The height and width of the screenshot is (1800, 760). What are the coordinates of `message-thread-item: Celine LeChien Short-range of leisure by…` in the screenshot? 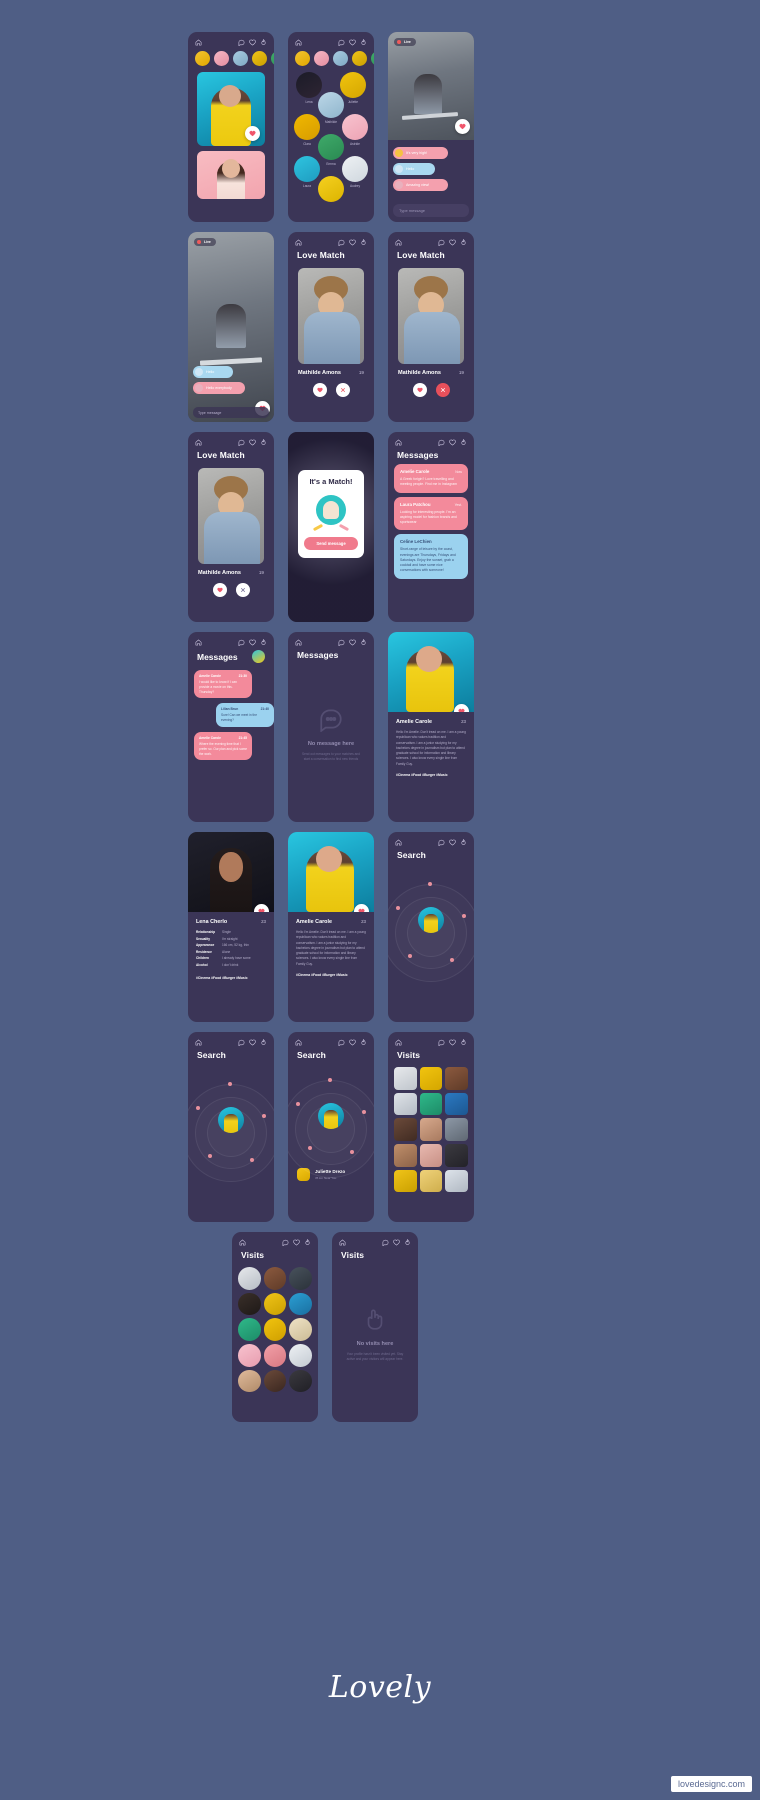 It's located at (431, 556).